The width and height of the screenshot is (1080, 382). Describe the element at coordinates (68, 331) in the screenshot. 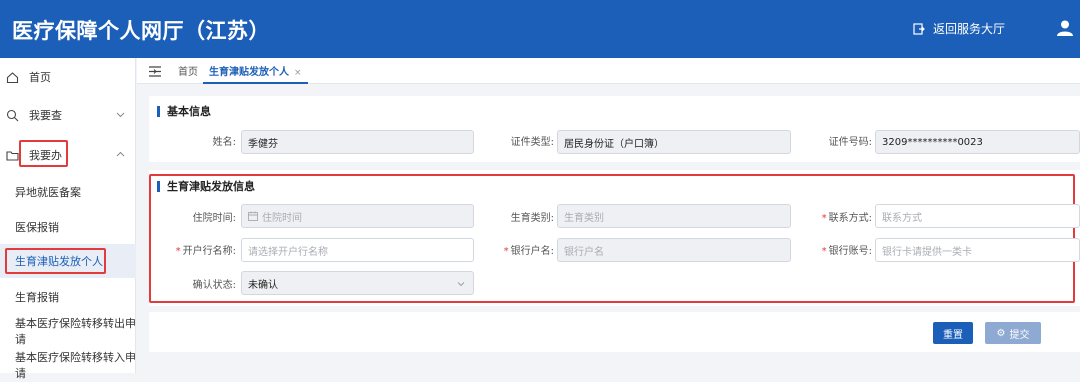

I see `sidebar-subitem-transfer-out: 基本医疗保险转移转出申请` at that location.